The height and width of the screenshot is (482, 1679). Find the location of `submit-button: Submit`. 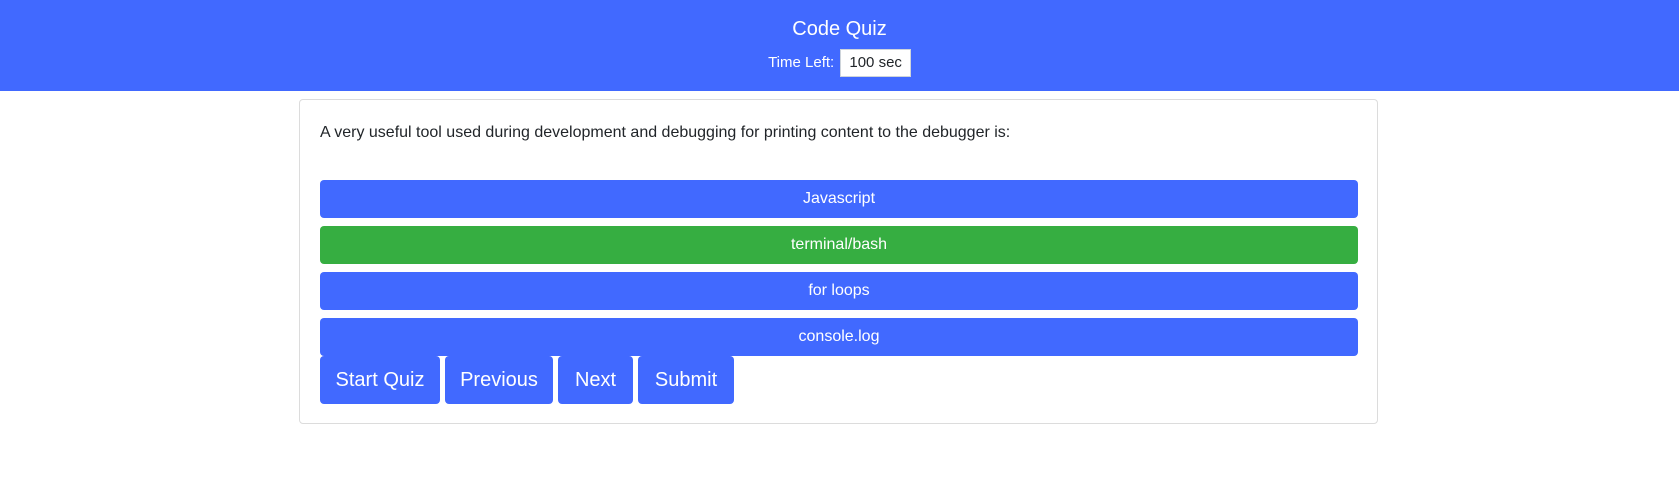

submit-button: Submit is located at coordinates (686, 380).